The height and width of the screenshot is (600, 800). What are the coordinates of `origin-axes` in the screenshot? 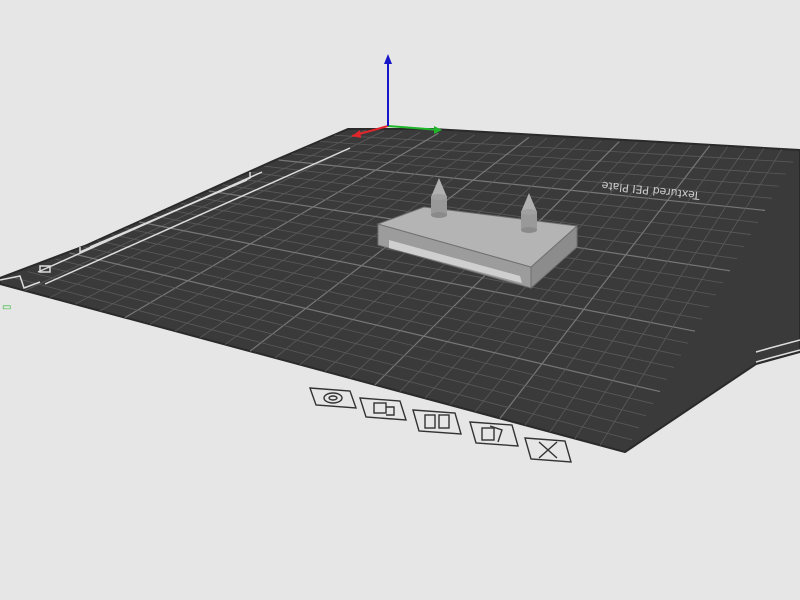 It's located at (396, 96).